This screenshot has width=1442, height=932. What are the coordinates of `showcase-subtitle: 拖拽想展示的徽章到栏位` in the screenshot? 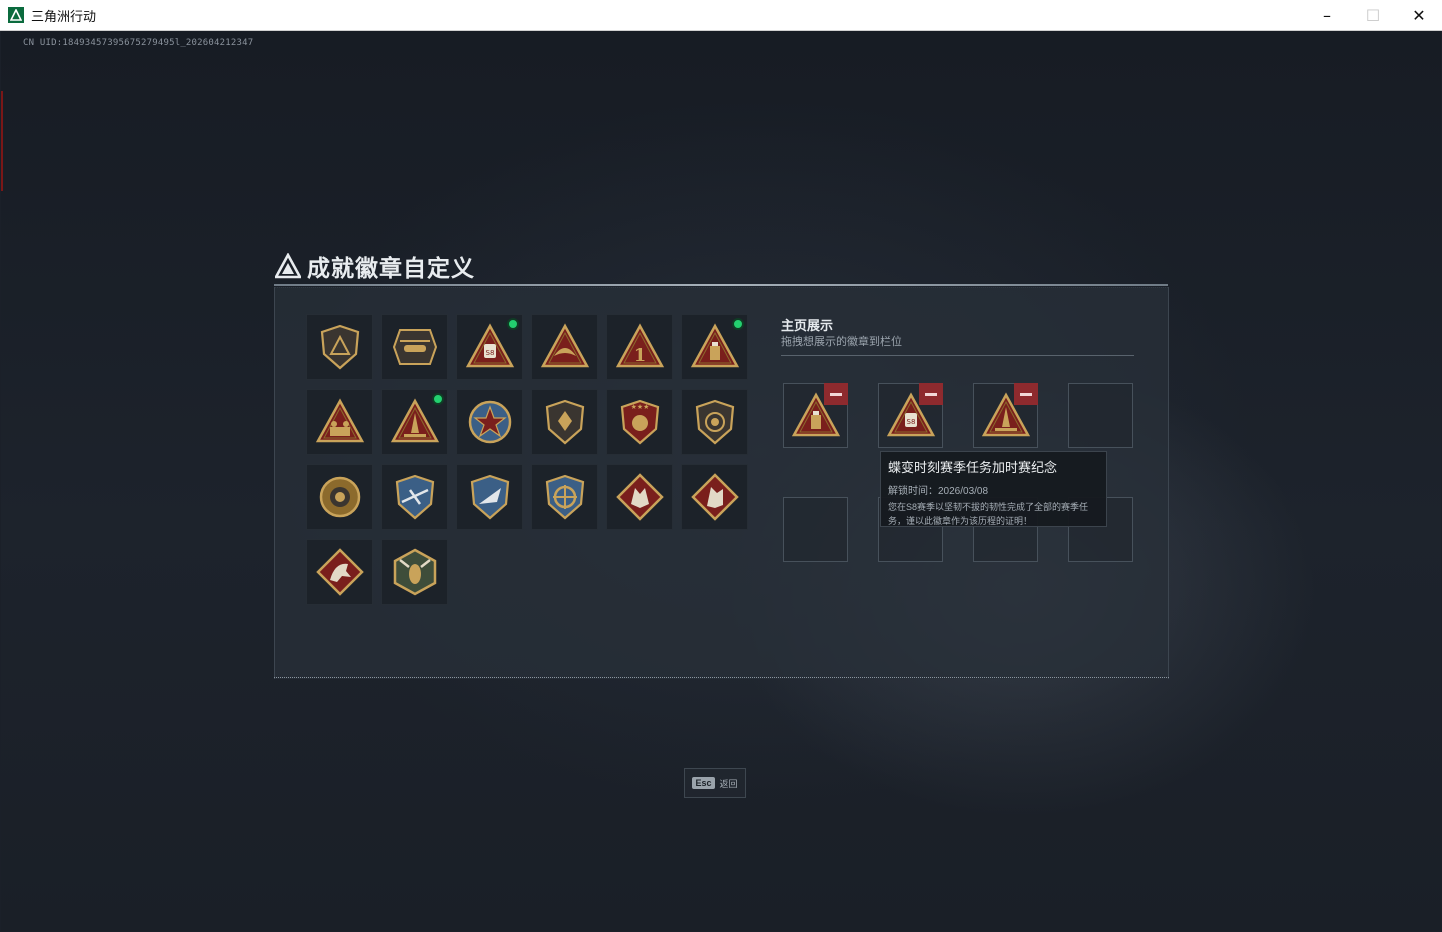 It's located at (841, 342).